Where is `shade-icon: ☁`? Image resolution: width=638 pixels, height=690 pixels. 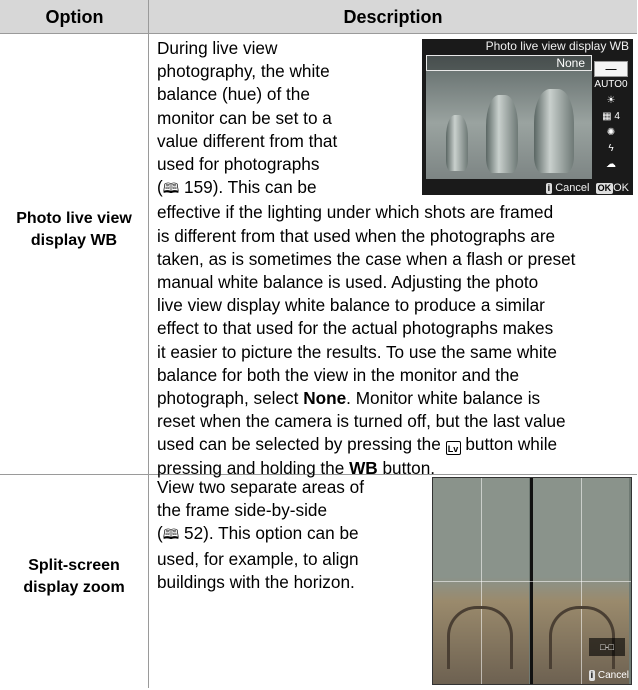
shade-icon: ☁ is located at coordinates (611, 164).